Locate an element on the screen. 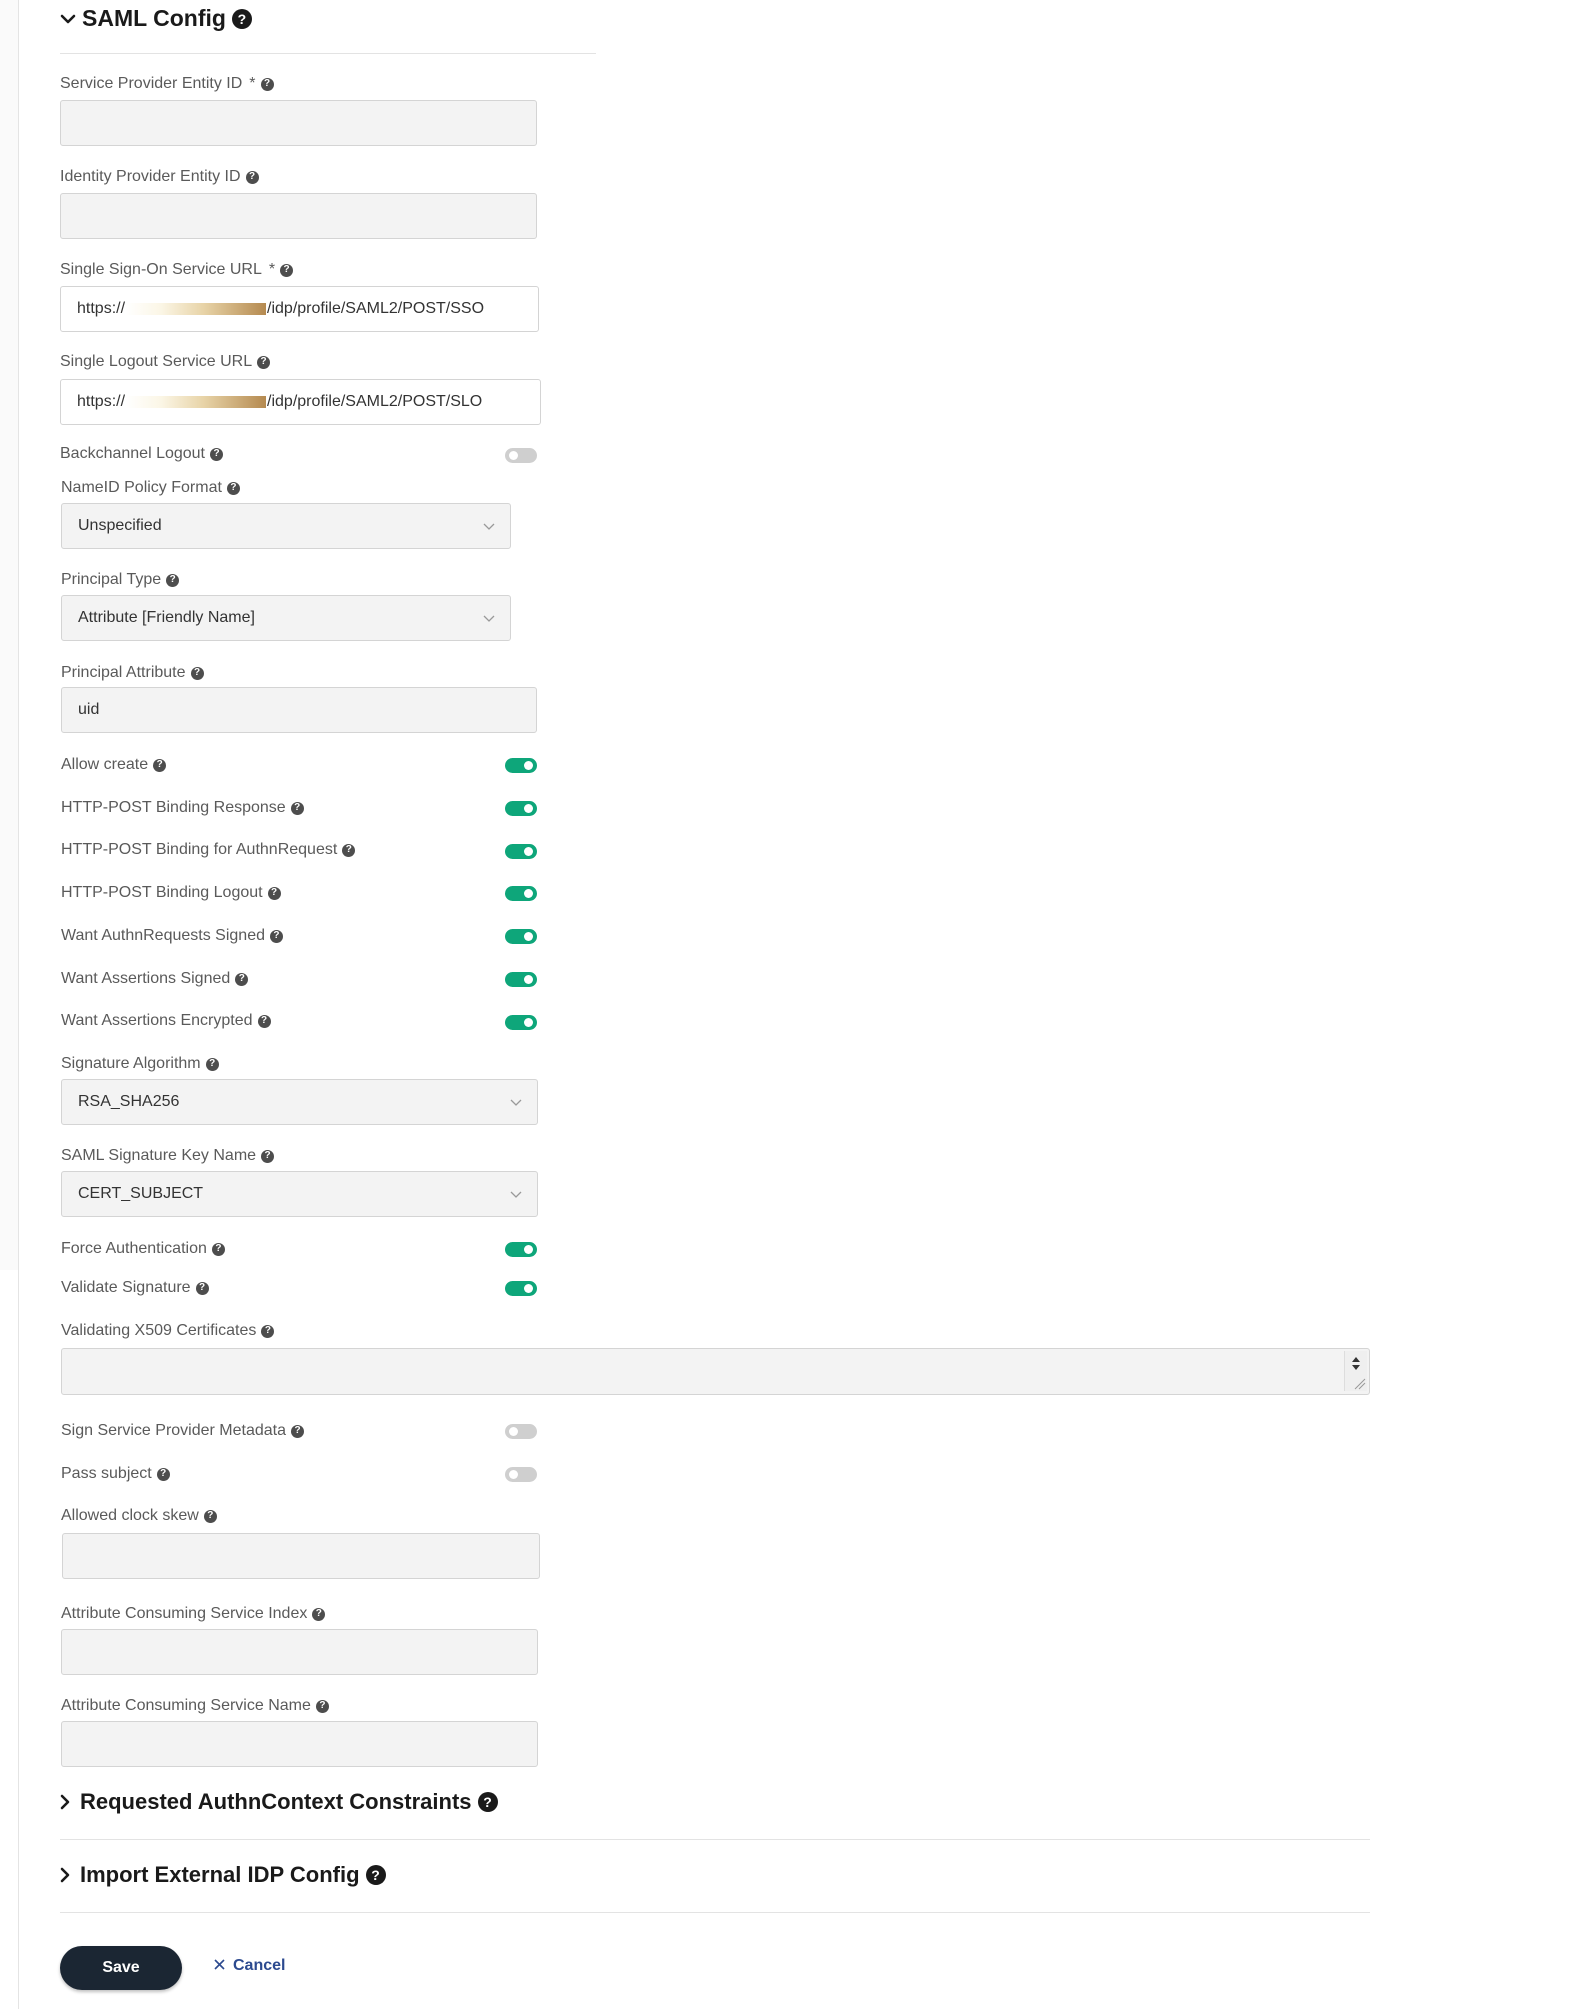 The image size is (1586, 2009). section-title: Requested AuthnContext Constraints is located at coordinates (276, 1801).